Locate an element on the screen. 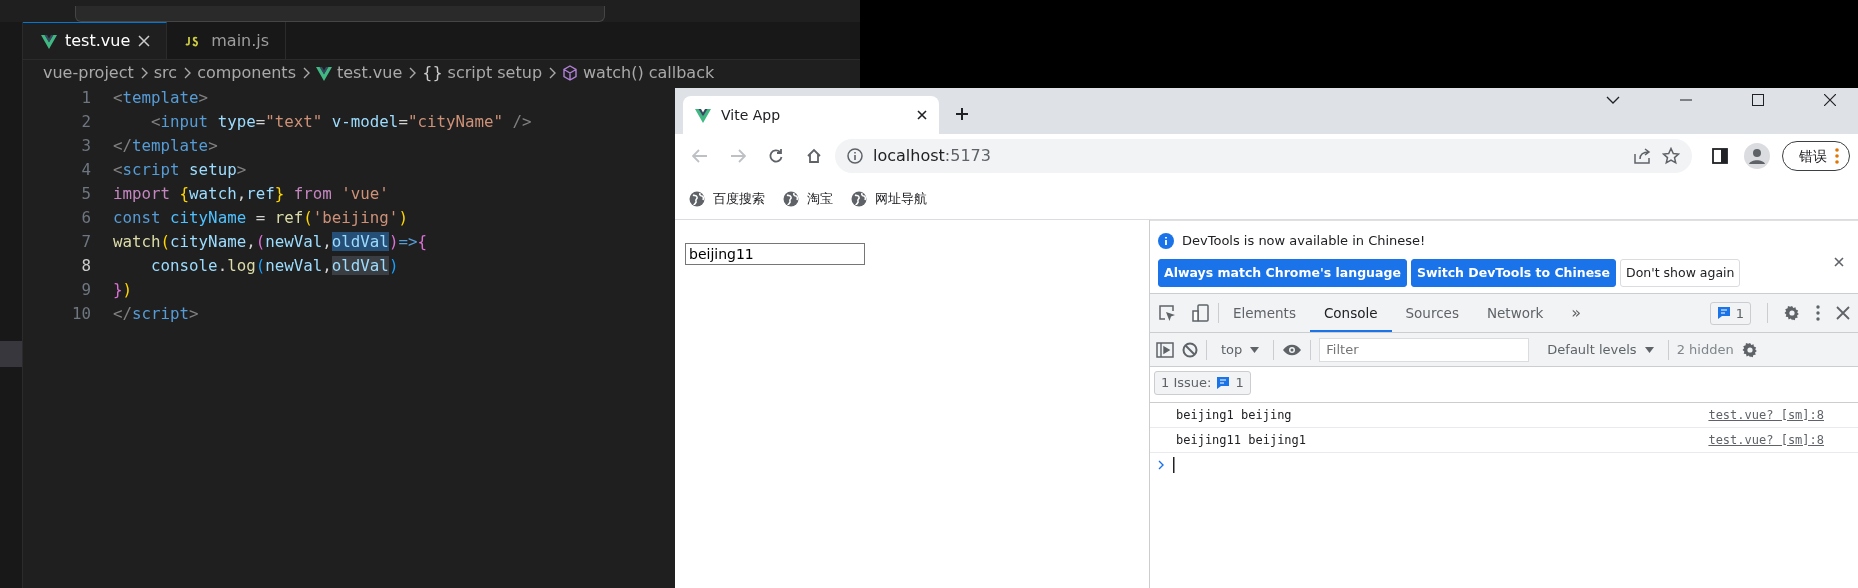  cube-icon is located at coordinates (570, 73).